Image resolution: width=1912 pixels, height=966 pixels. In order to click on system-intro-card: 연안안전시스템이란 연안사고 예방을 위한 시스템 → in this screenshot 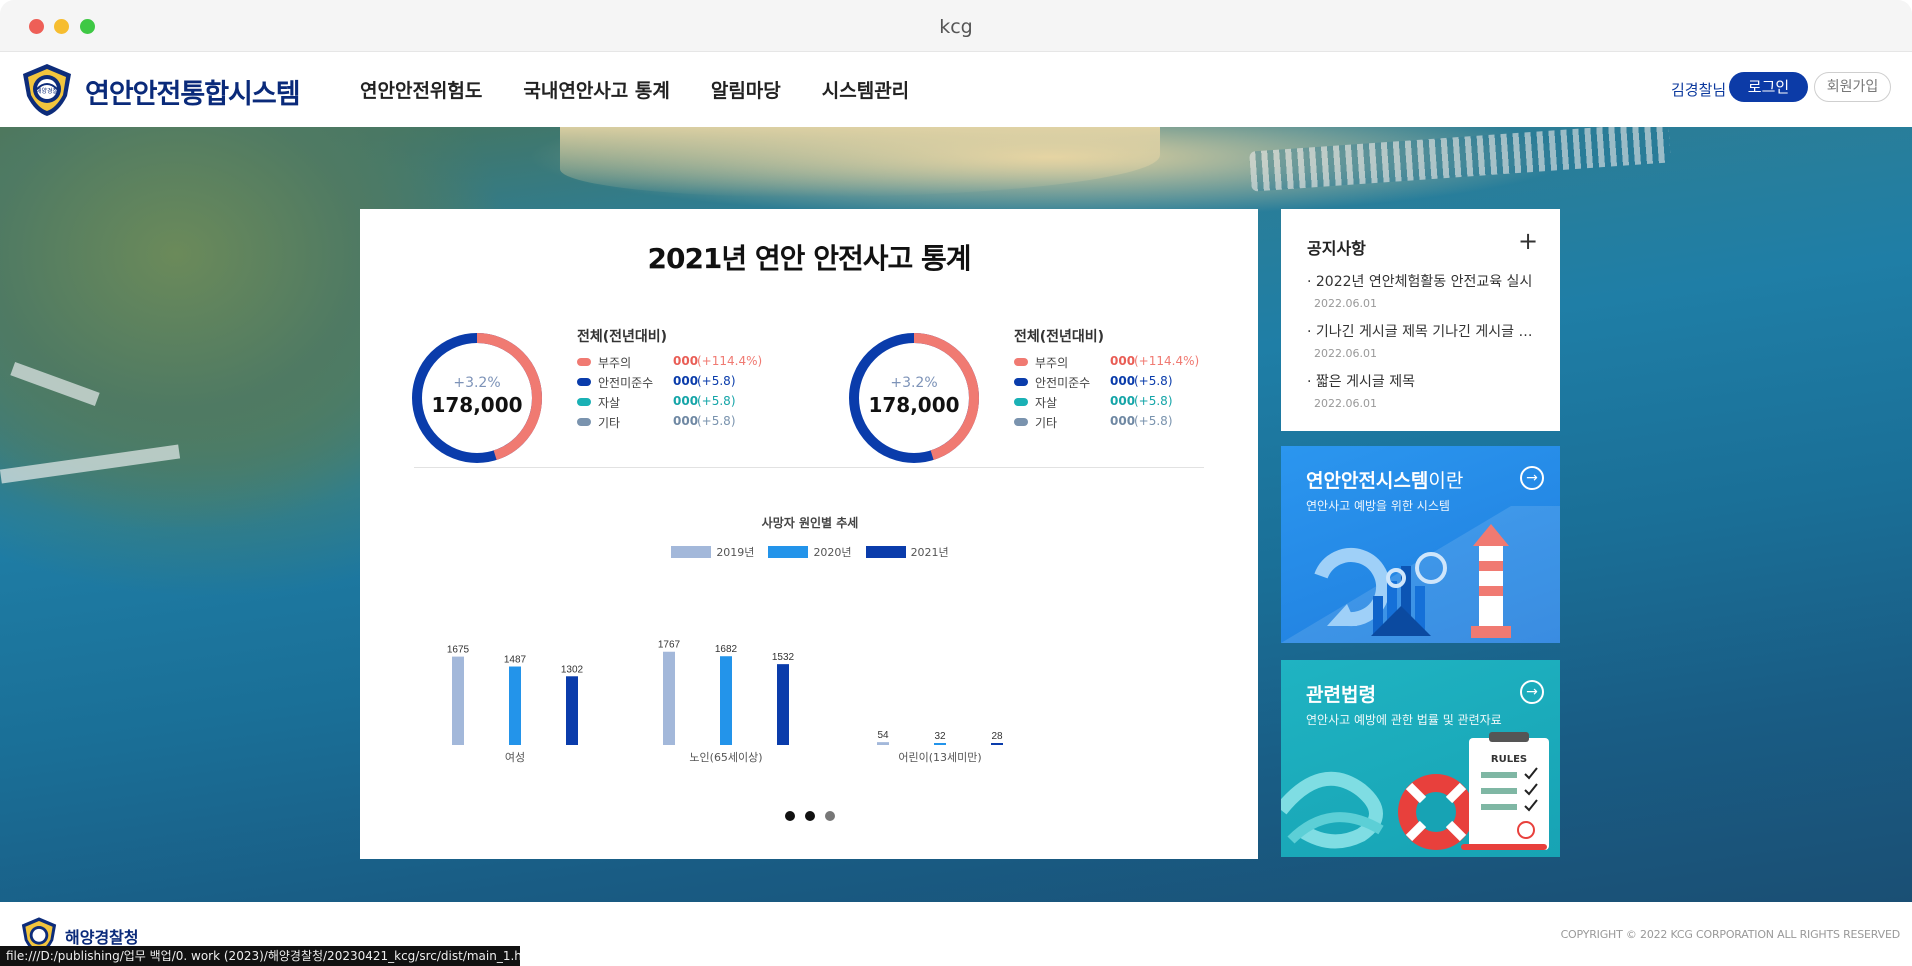, I will do `click(1420, 544)`.